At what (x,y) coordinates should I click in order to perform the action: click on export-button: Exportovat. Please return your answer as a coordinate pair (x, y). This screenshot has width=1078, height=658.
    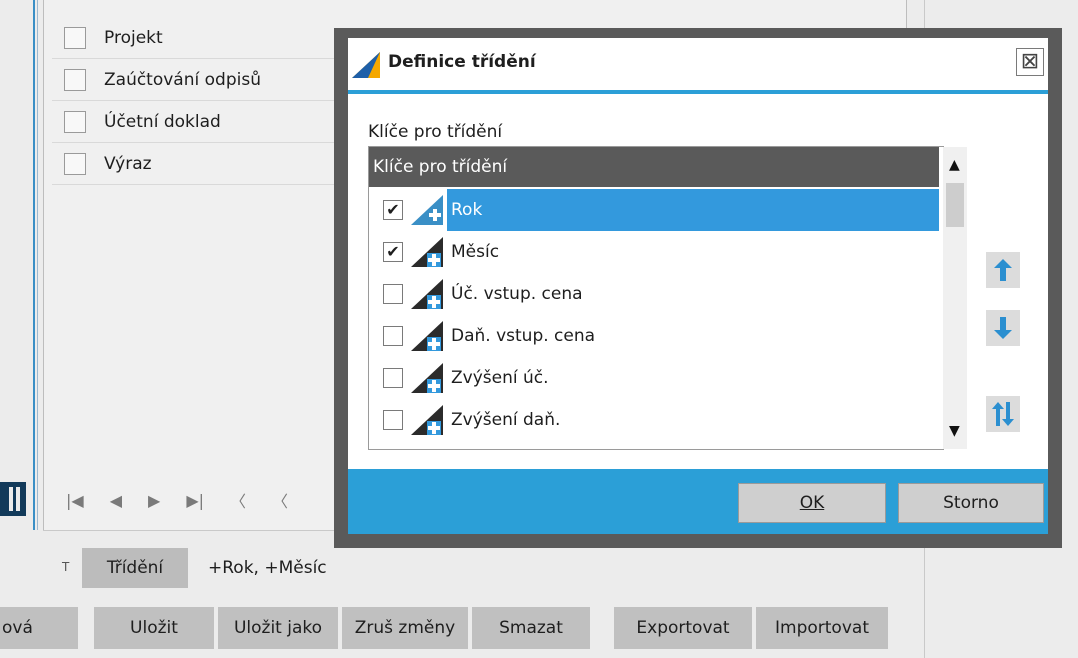
    Looking at the image, I should click on (683, 628).